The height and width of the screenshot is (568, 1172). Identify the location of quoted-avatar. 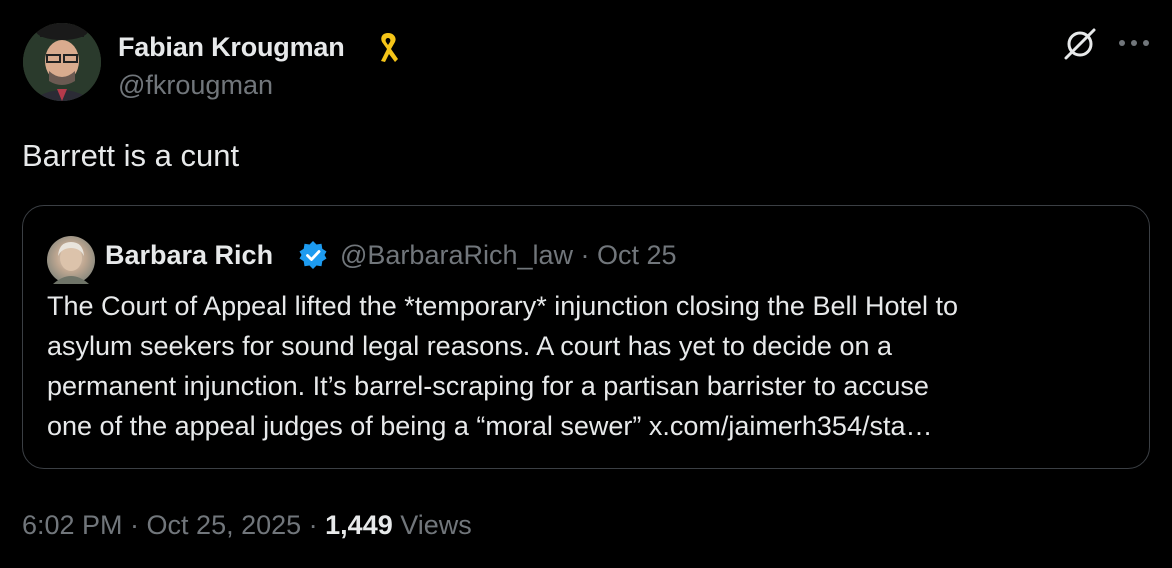
(71, 260).